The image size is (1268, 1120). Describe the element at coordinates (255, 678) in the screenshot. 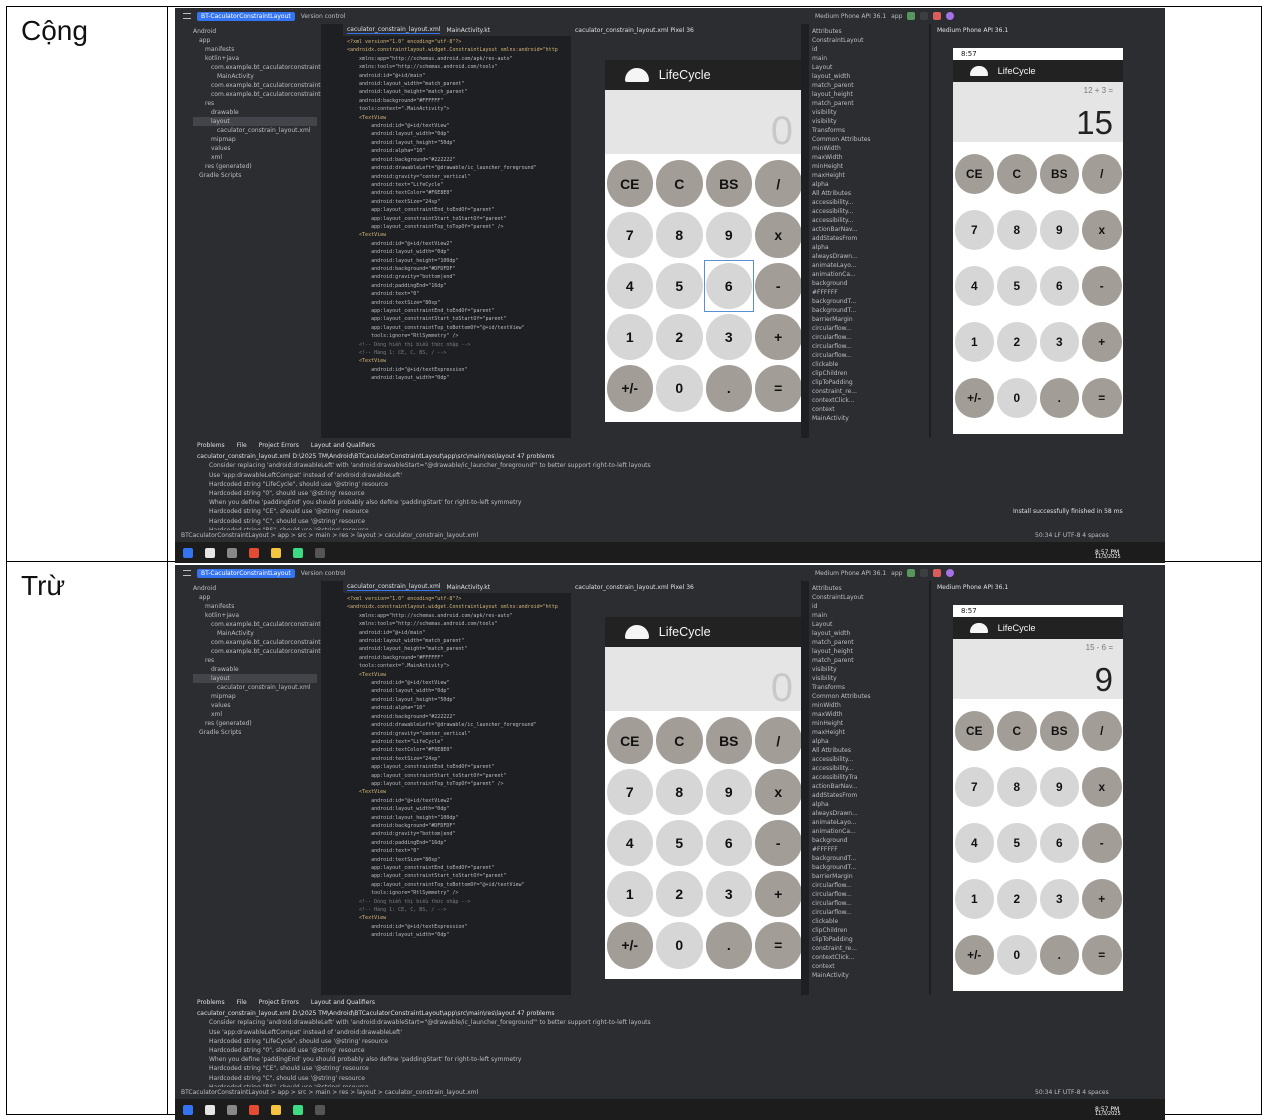

I see `tree-item: layout` at that location.